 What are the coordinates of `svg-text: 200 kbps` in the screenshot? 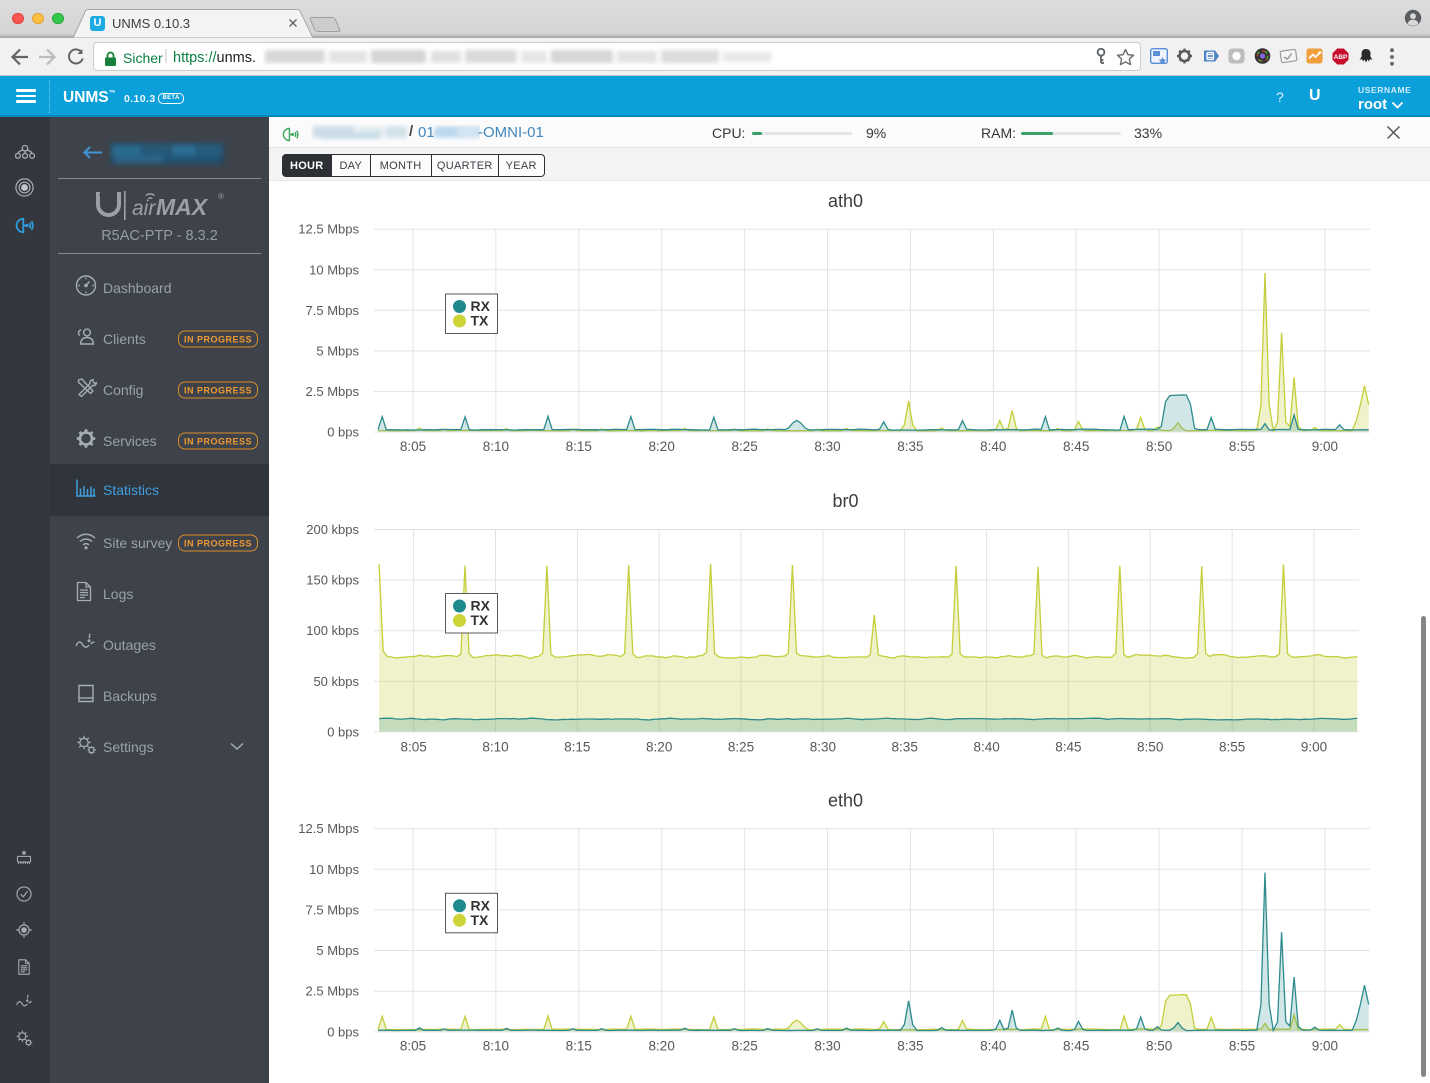 It's located at (332, 529).